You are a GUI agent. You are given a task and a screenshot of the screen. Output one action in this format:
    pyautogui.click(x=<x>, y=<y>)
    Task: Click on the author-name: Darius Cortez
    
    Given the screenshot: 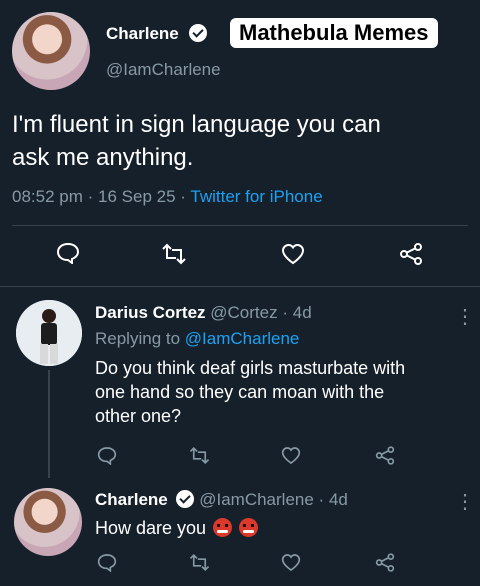 What is the action you would take?
    pyautogui.click(x=150, y=312)
    